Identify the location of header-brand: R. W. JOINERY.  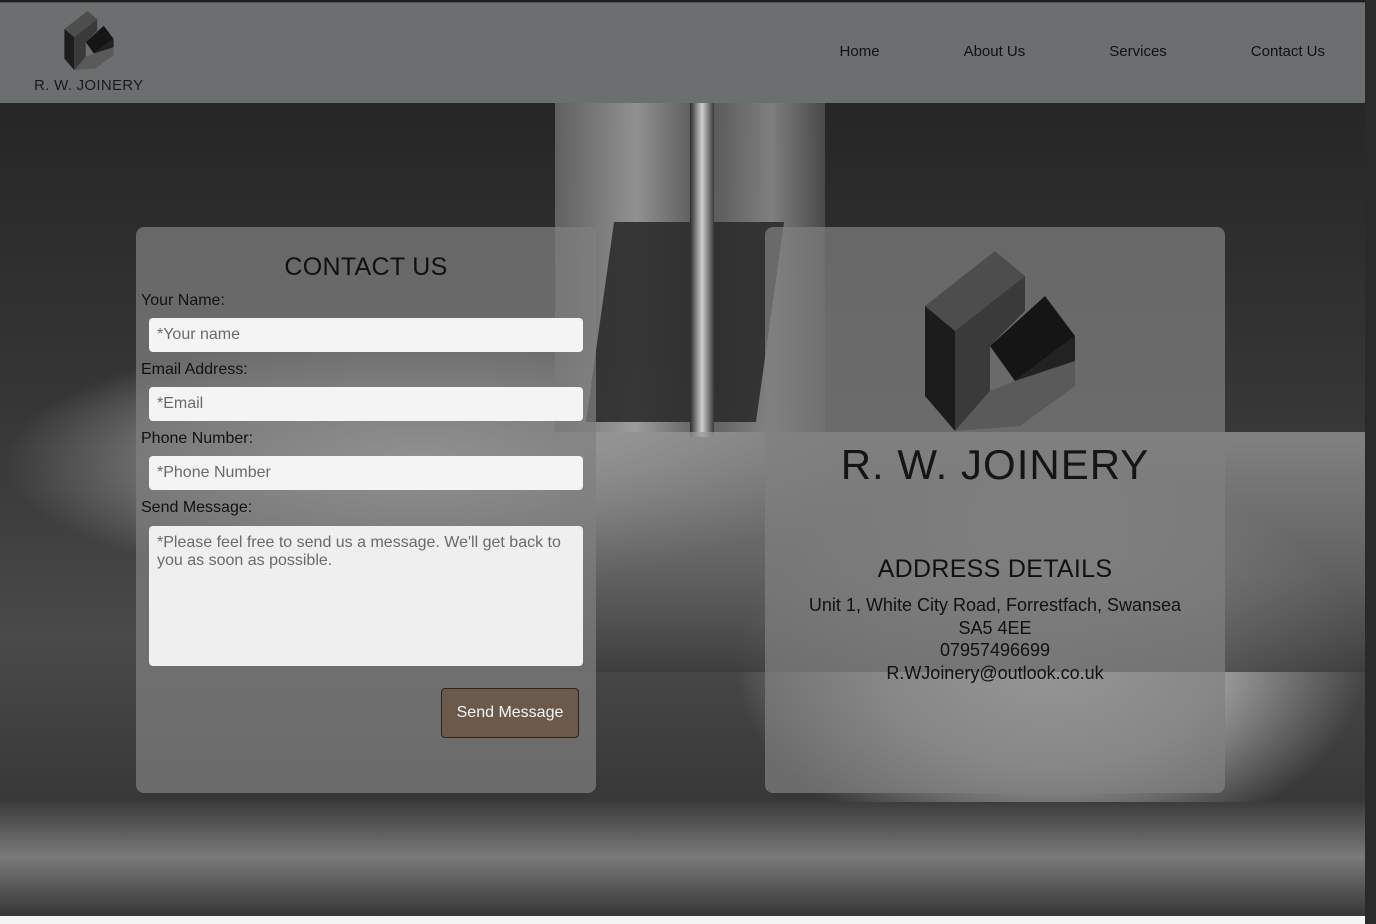
(89, 85).